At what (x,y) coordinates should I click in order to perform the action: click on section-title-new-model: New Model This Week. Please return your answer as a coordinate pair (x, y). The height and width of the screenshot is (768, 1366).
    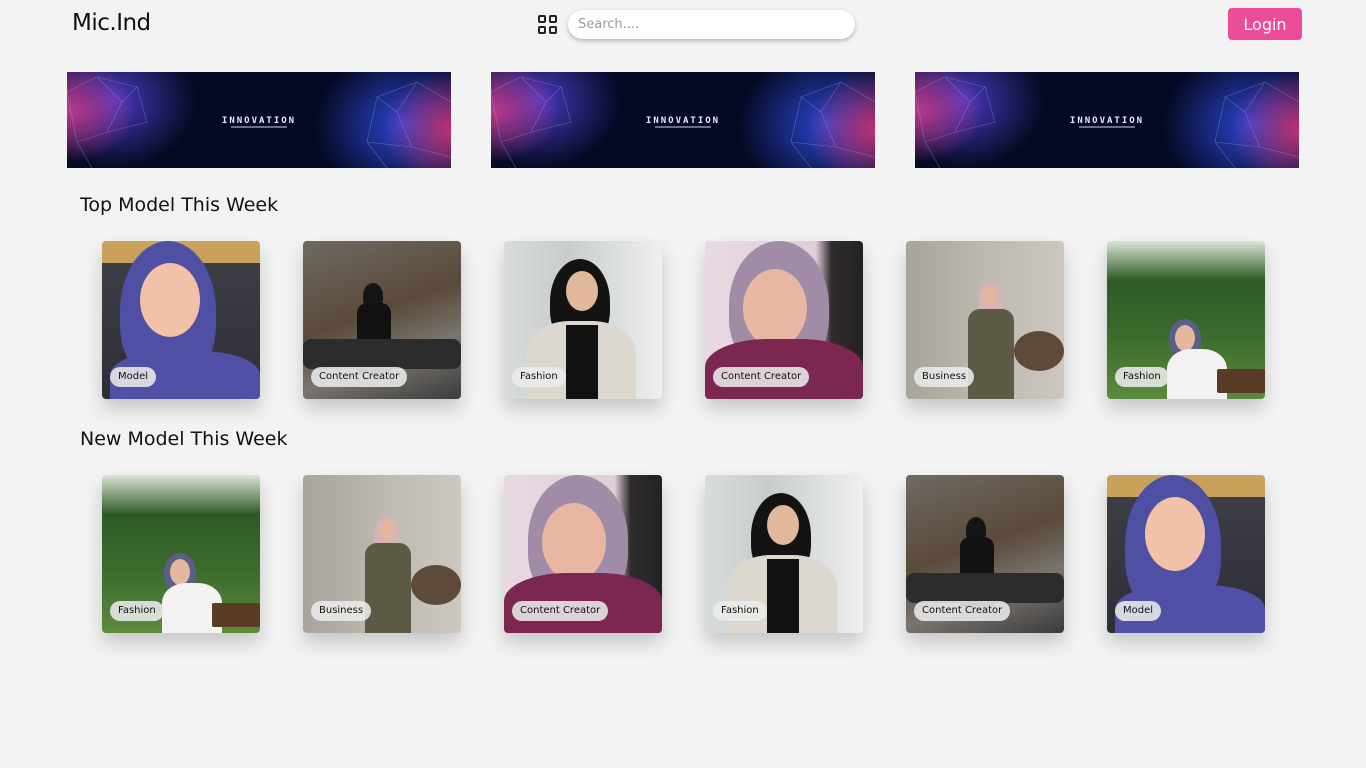
    Looking at the image, I should click on (184, 439).